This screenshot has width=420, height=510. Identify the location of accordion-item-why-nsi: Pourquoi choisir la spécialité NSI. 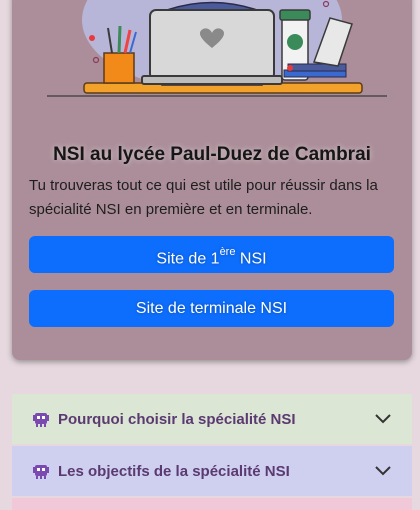
(212, 419).